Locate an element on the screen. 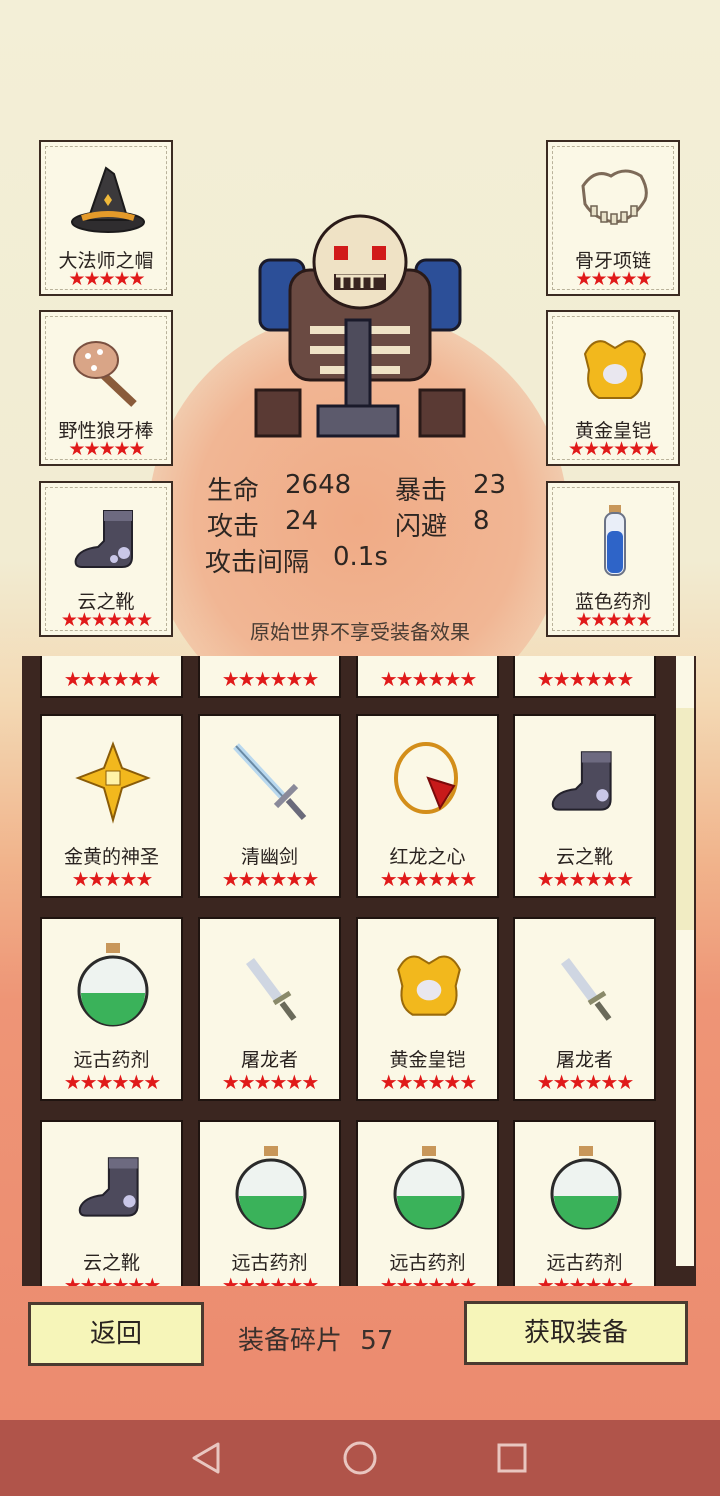 This screenshot has width=720, height=1496. fragments-count: 57 is located at coordinates (377, 1341).